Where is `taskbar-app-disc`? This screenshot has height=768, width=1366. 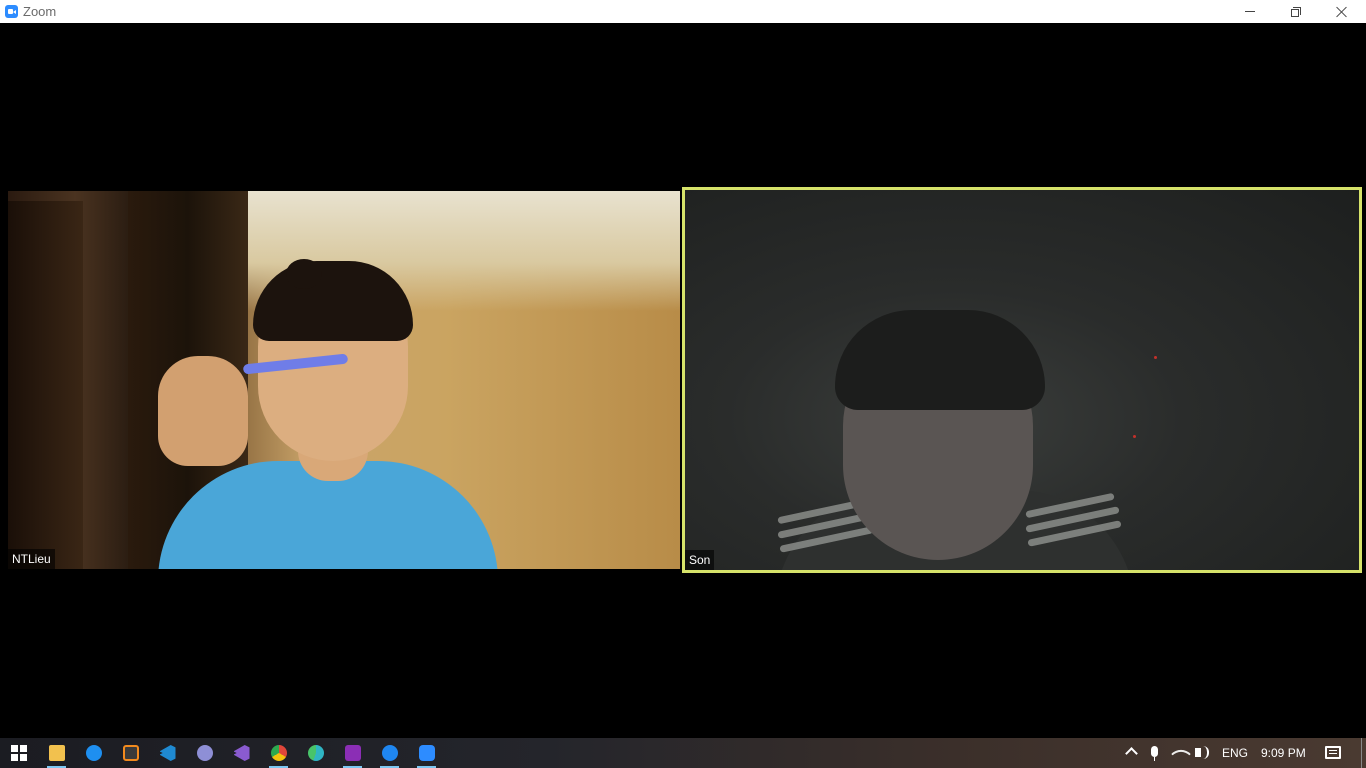
taskbar-app-disc is located at coordinates (204, 753).